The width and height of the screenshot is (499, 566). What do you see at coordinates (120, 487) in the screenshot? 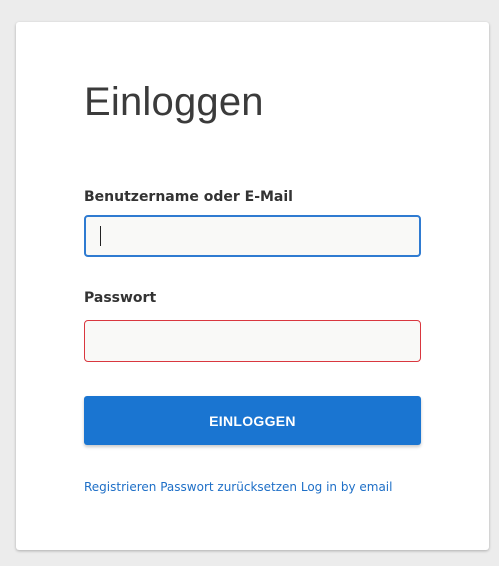
I see `register-link: Registrieren` at bounding box center [120, 487].